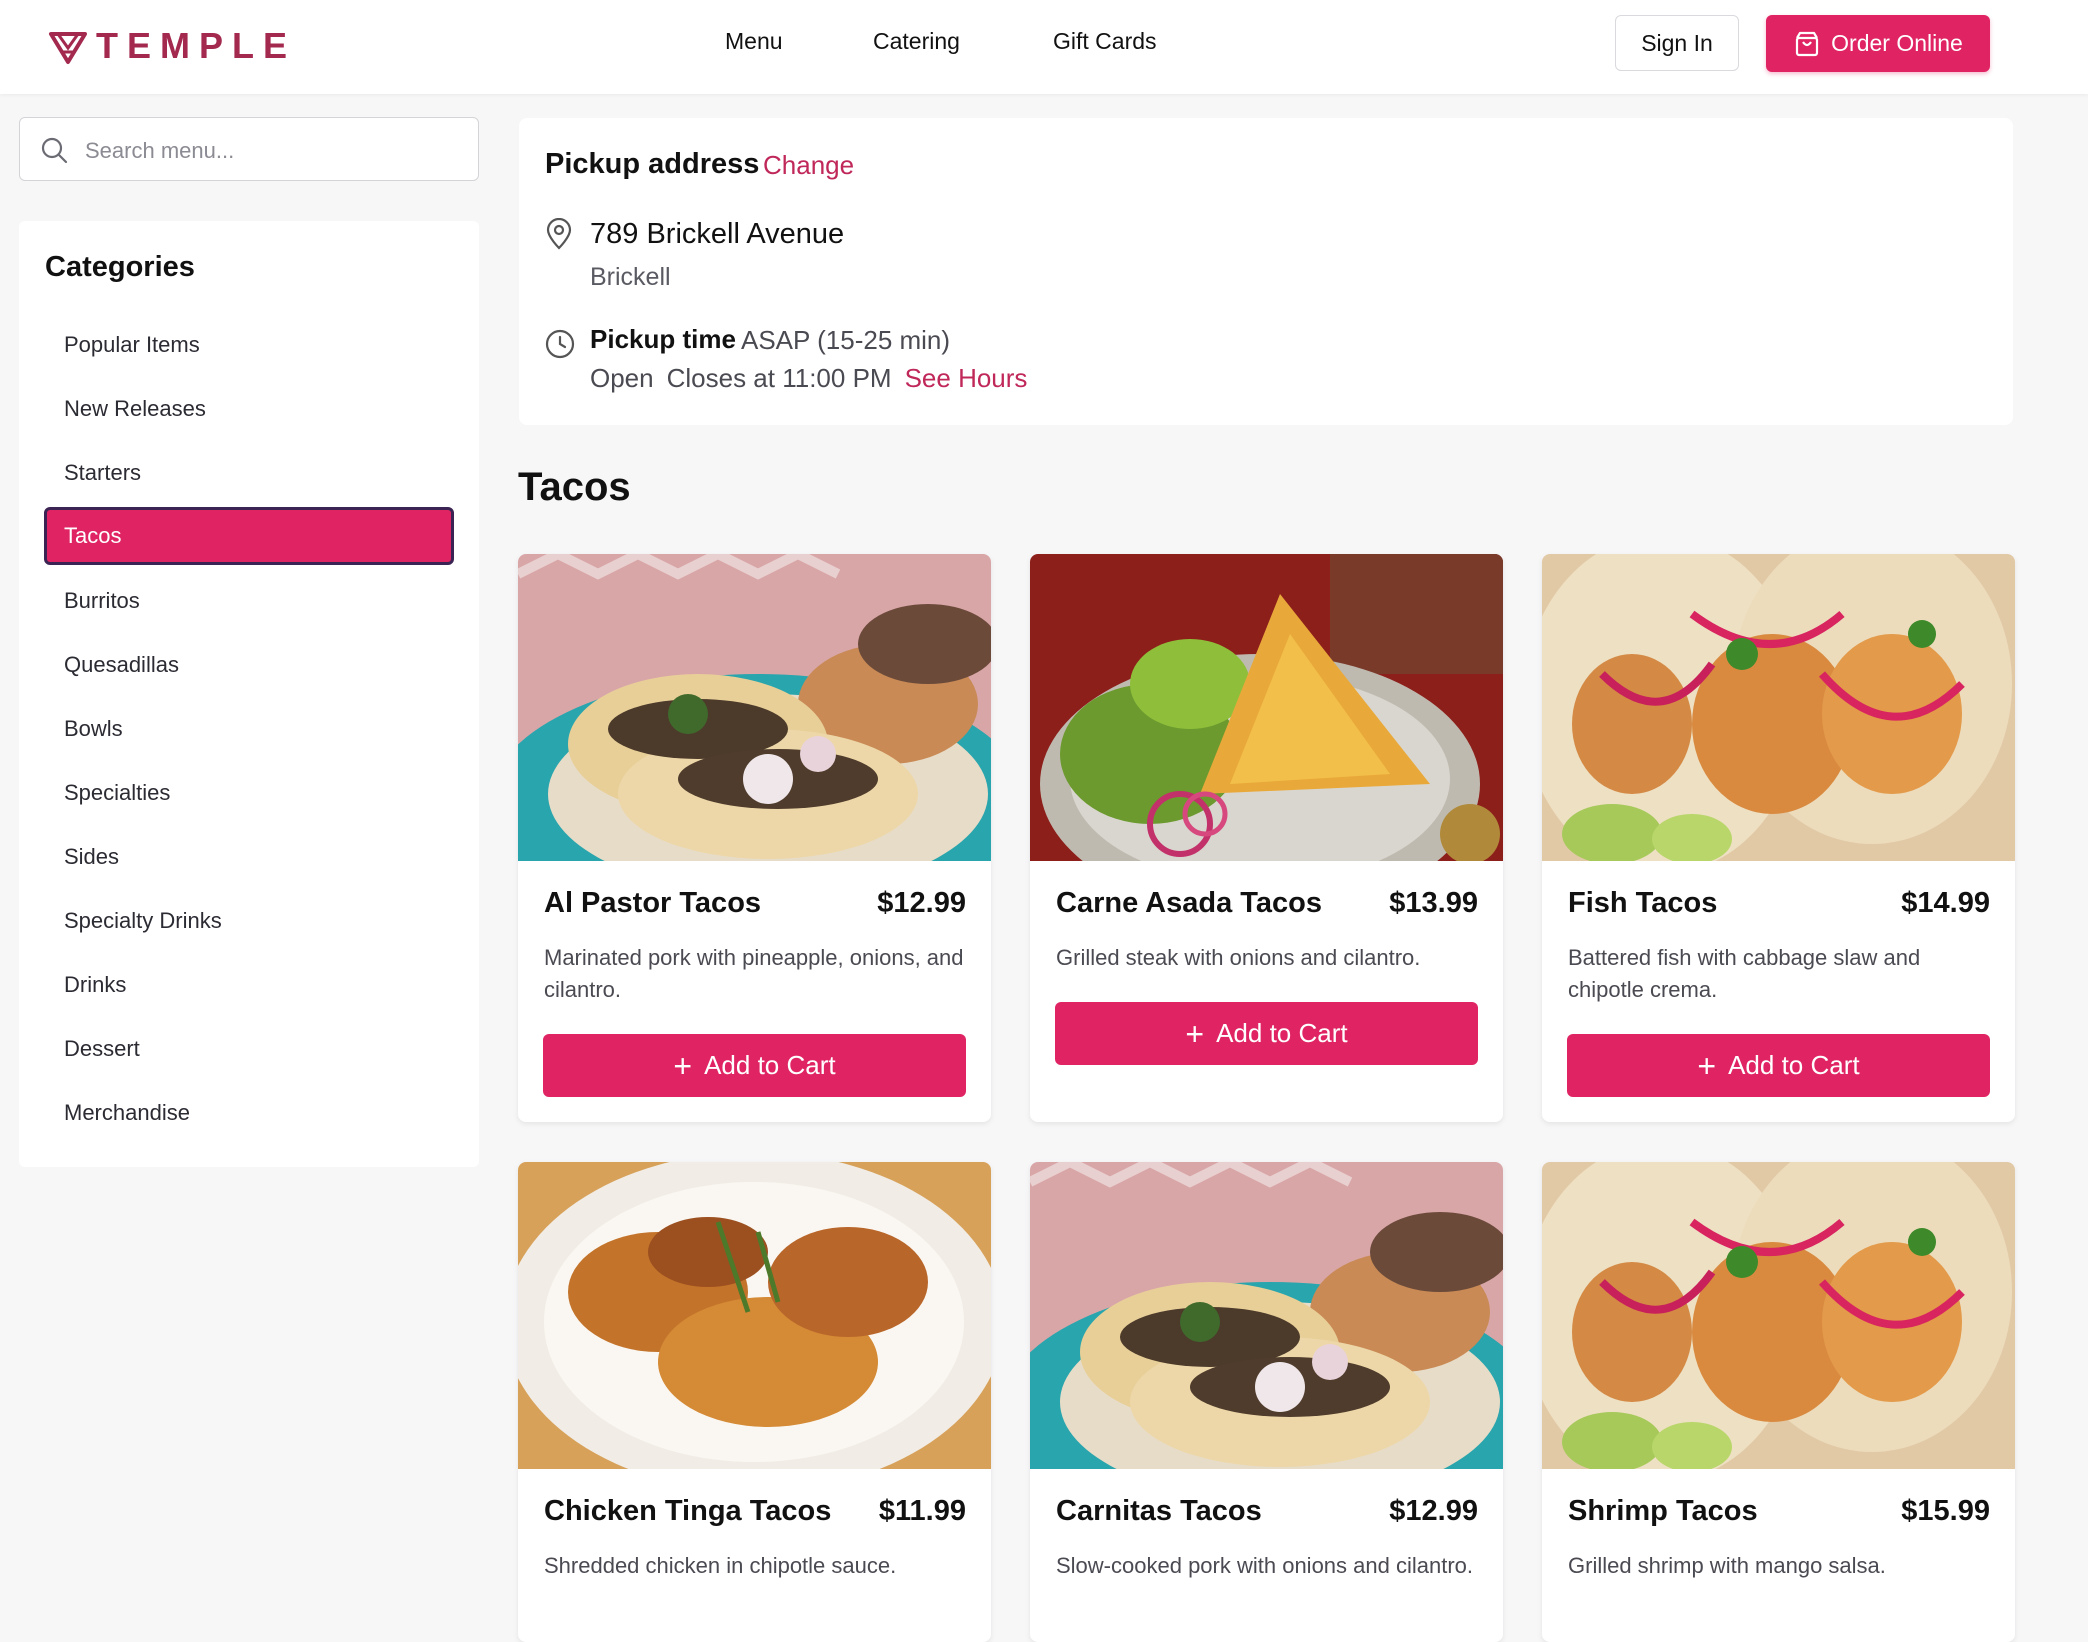  I want to click on see-hours-link: See Hours, so click(966, 378).